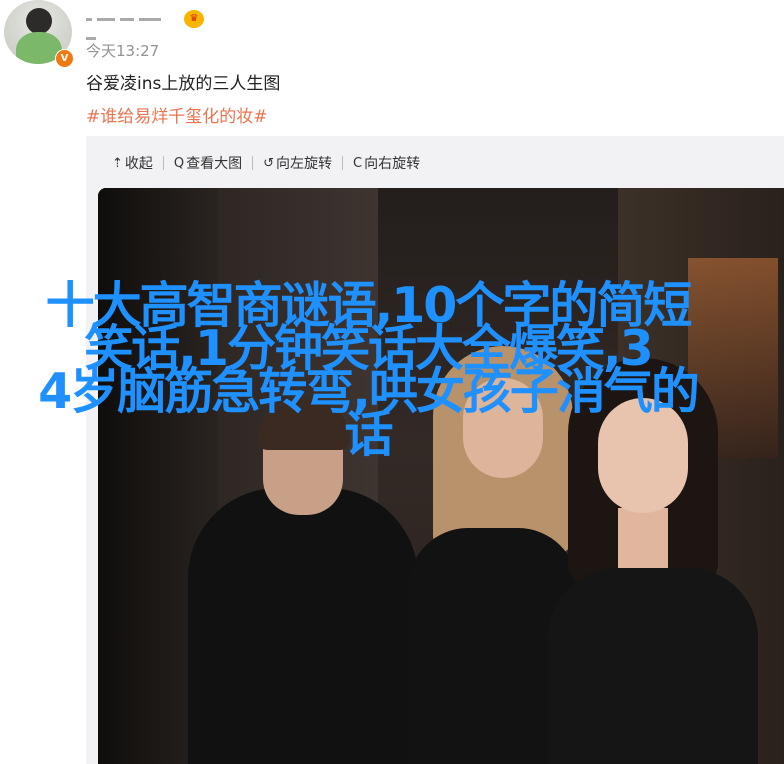  Describe the element at coordinates (179, 163) in the screenshot. I see `zoom-icon: Q` at that location.